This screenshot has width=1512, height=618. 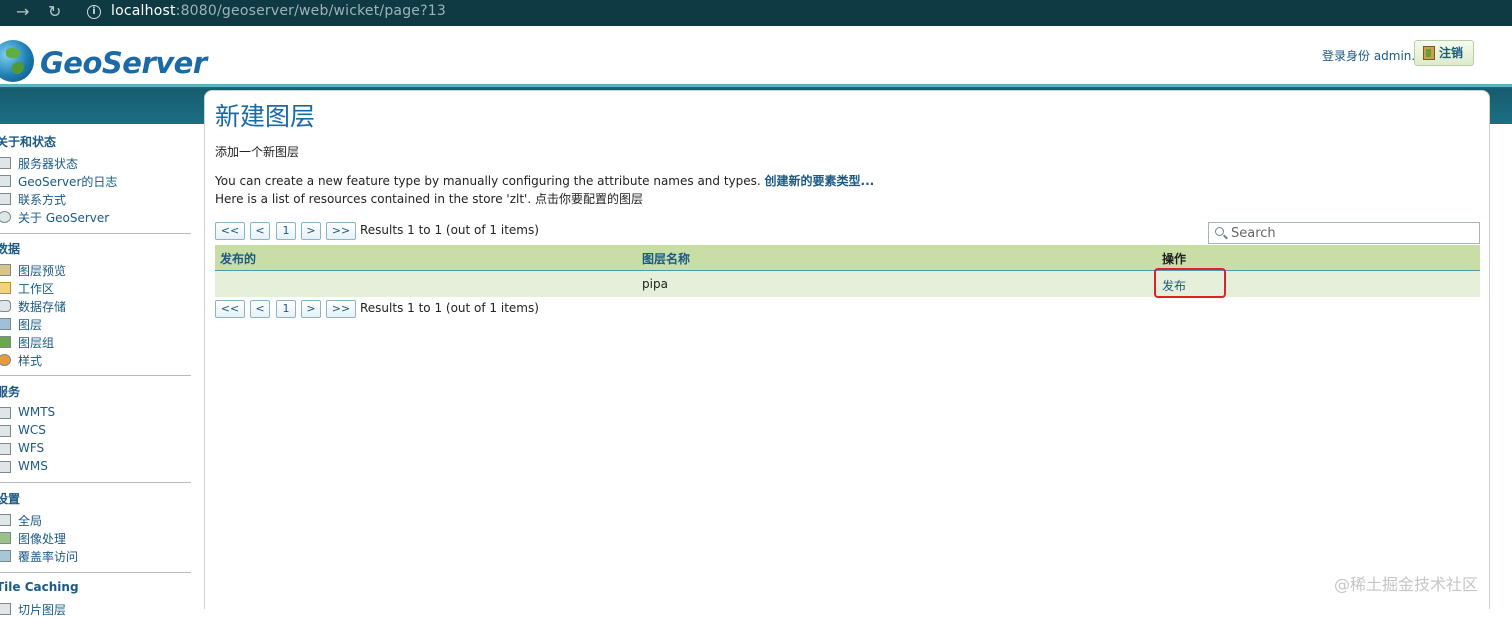 I want to click on wcs-icon, so click(x=5, y=431).